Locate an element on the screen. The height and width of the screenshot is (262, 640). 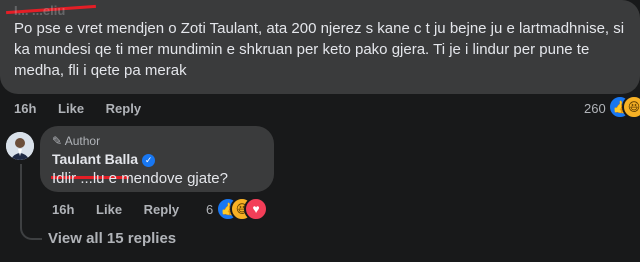
comment-actions: 16h Like Reply is located at coordinates (86, 108).